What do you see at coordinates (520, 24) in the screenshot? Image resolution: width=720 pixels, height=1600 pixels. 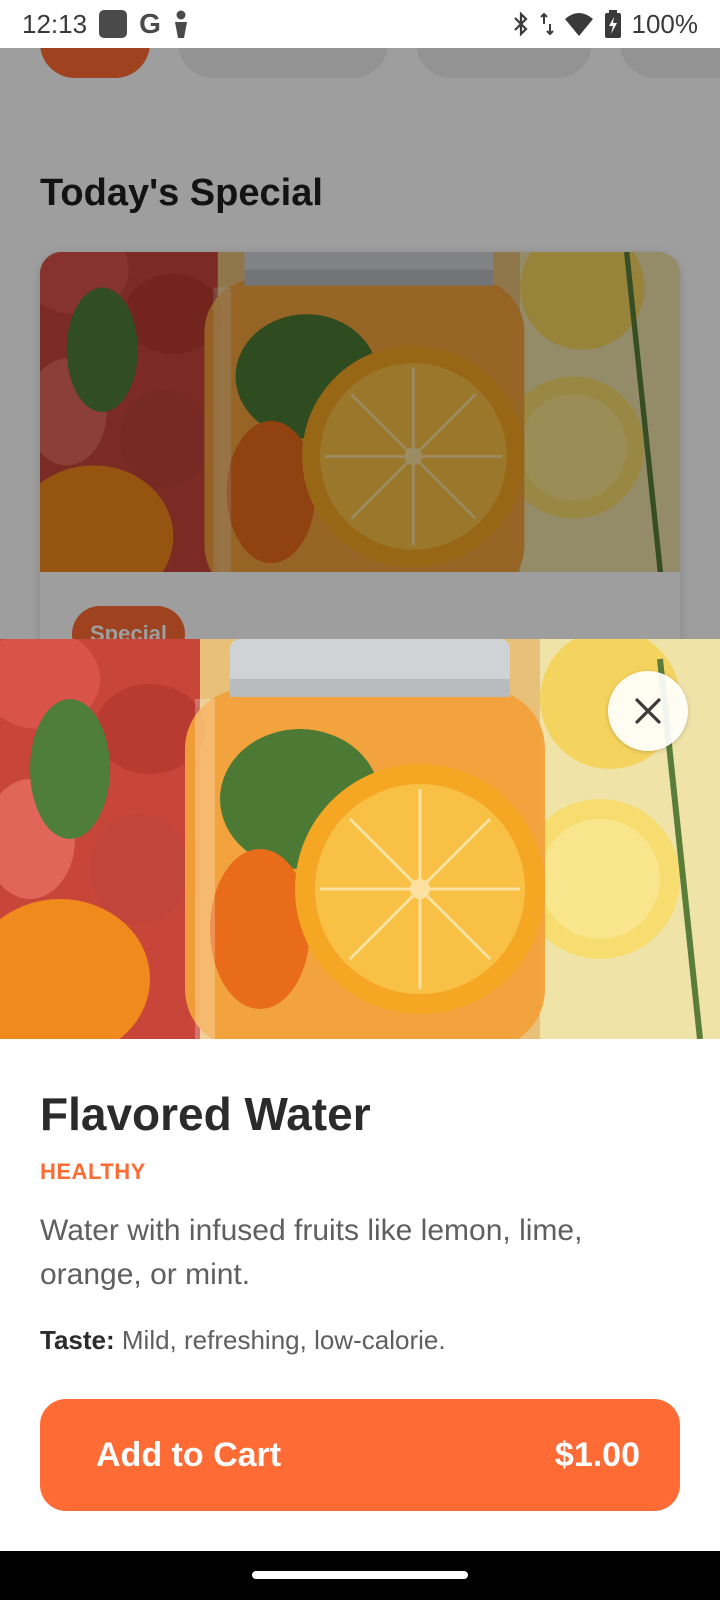 I see `bluetooth-icon` at bounding box center [520, 24].